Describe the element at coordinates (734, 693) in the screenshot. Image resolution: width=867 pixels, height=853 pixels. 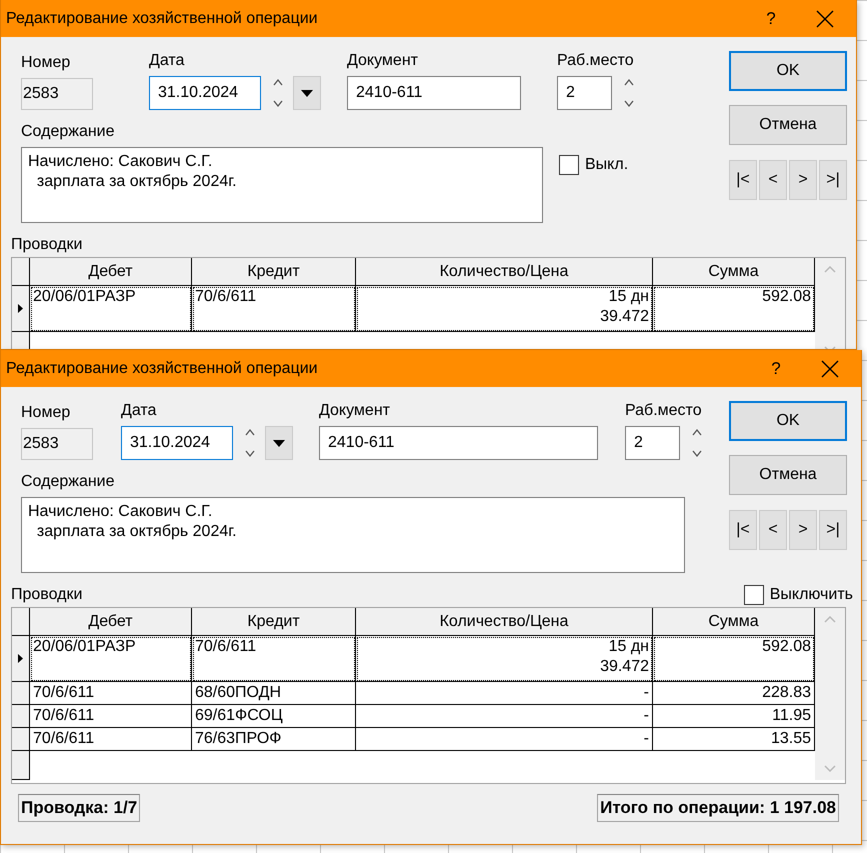
I see `table-cell: 228.83` at that location.